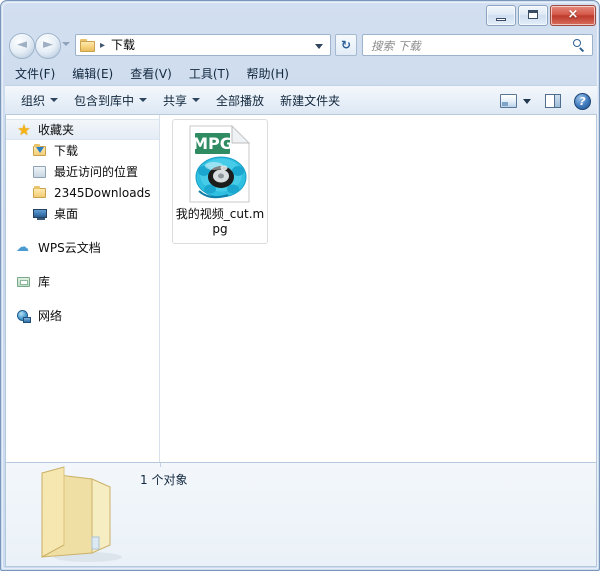 Image resolution: width=600 pixels, height=571 pixels. What do you see at coordinates (24, 282) in the screenshot?
I see `library-icon` at bounding box center [24, 282].